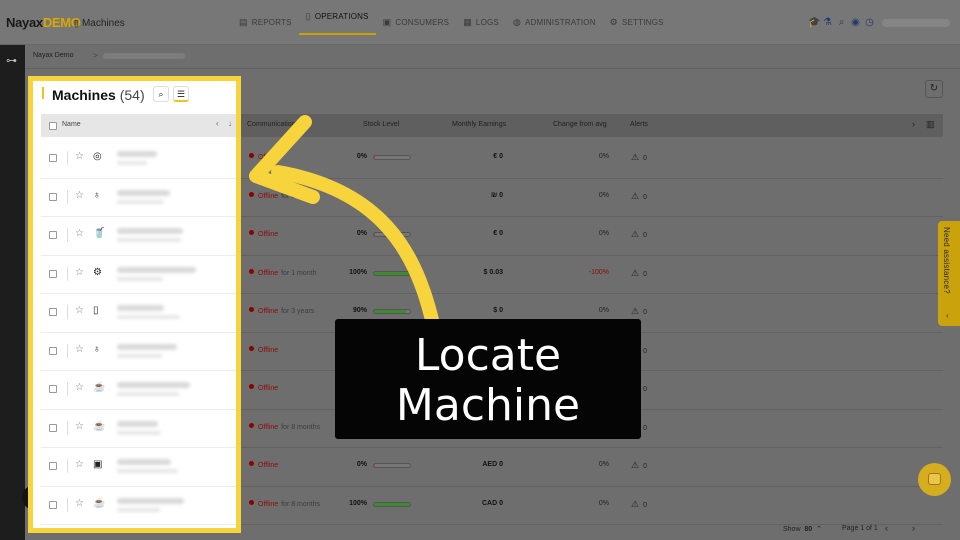 This screenshot has width=960, height=540. I want to click on callout-line-1: Locate, so click(488, 355).